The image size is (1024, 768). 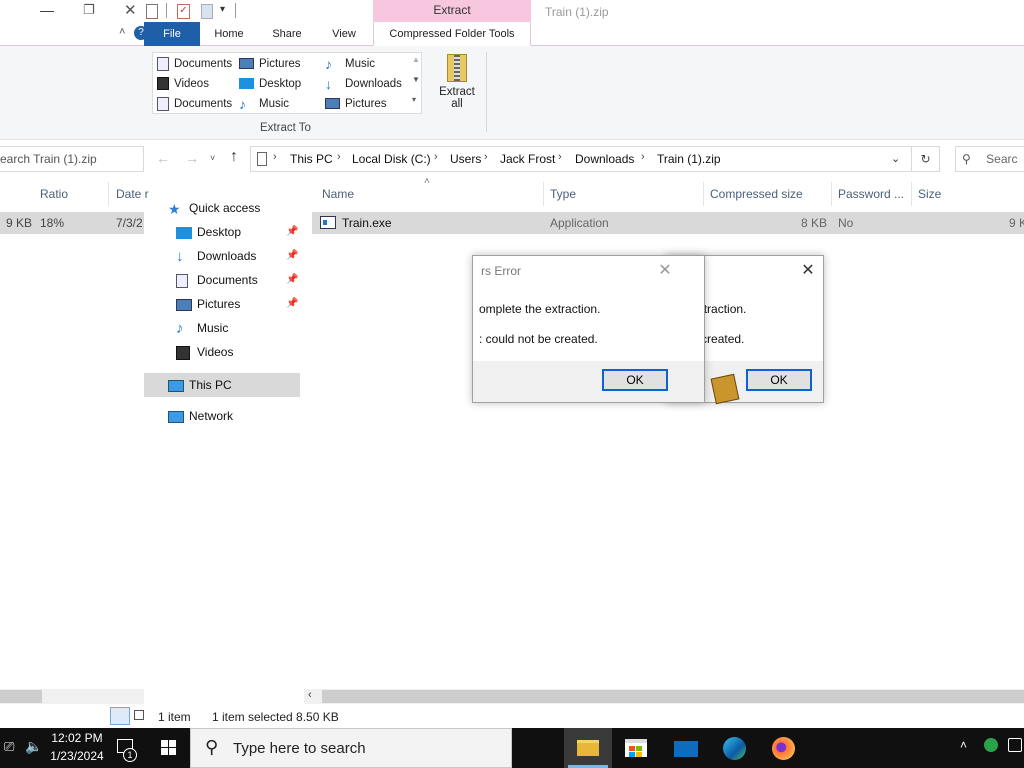 I want to click on nav-desktop: Desktop, so click(x=208, y=232).